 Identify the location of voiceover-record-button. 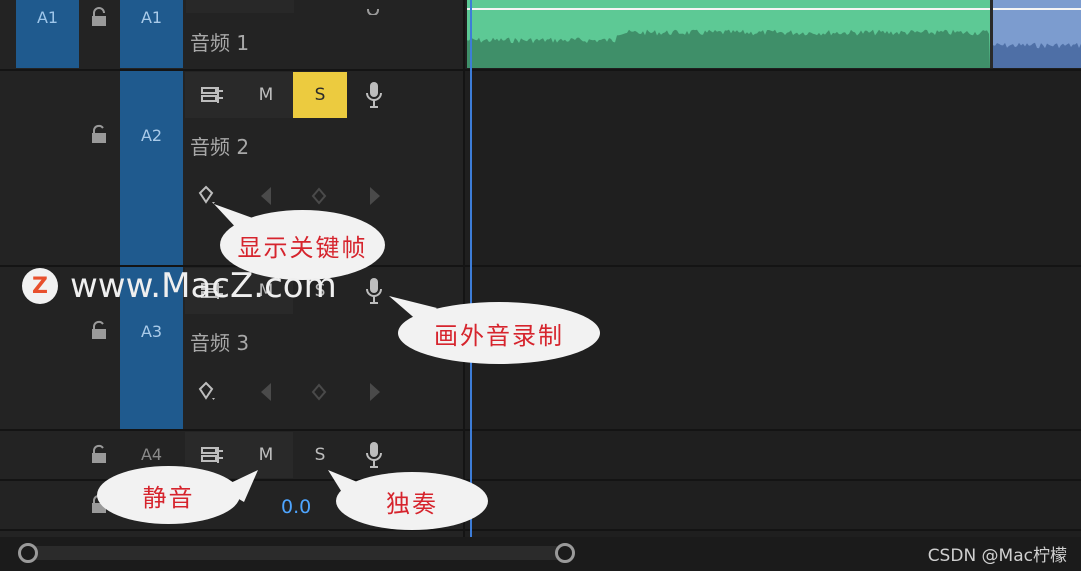
(374, 95).